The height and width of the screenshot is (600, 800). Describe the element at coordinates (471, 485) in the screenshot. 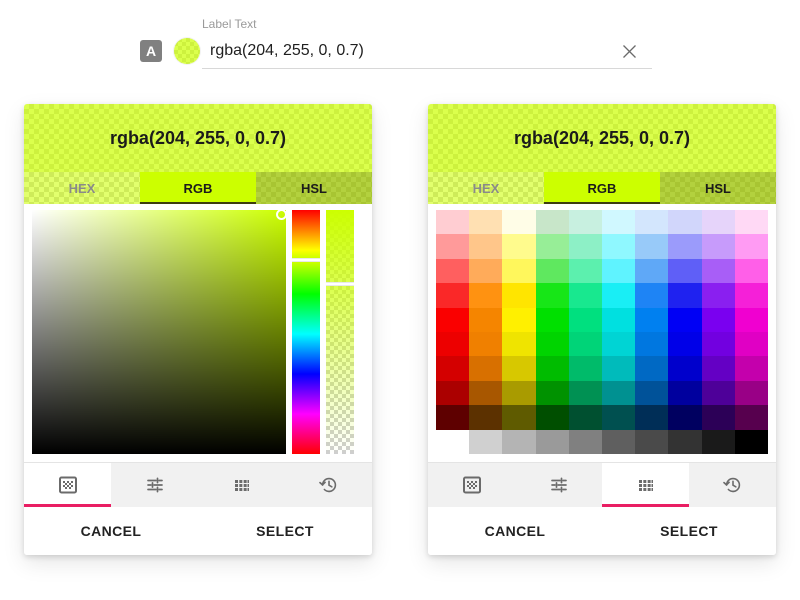

I see `mode-tab-spectrum` at that location.